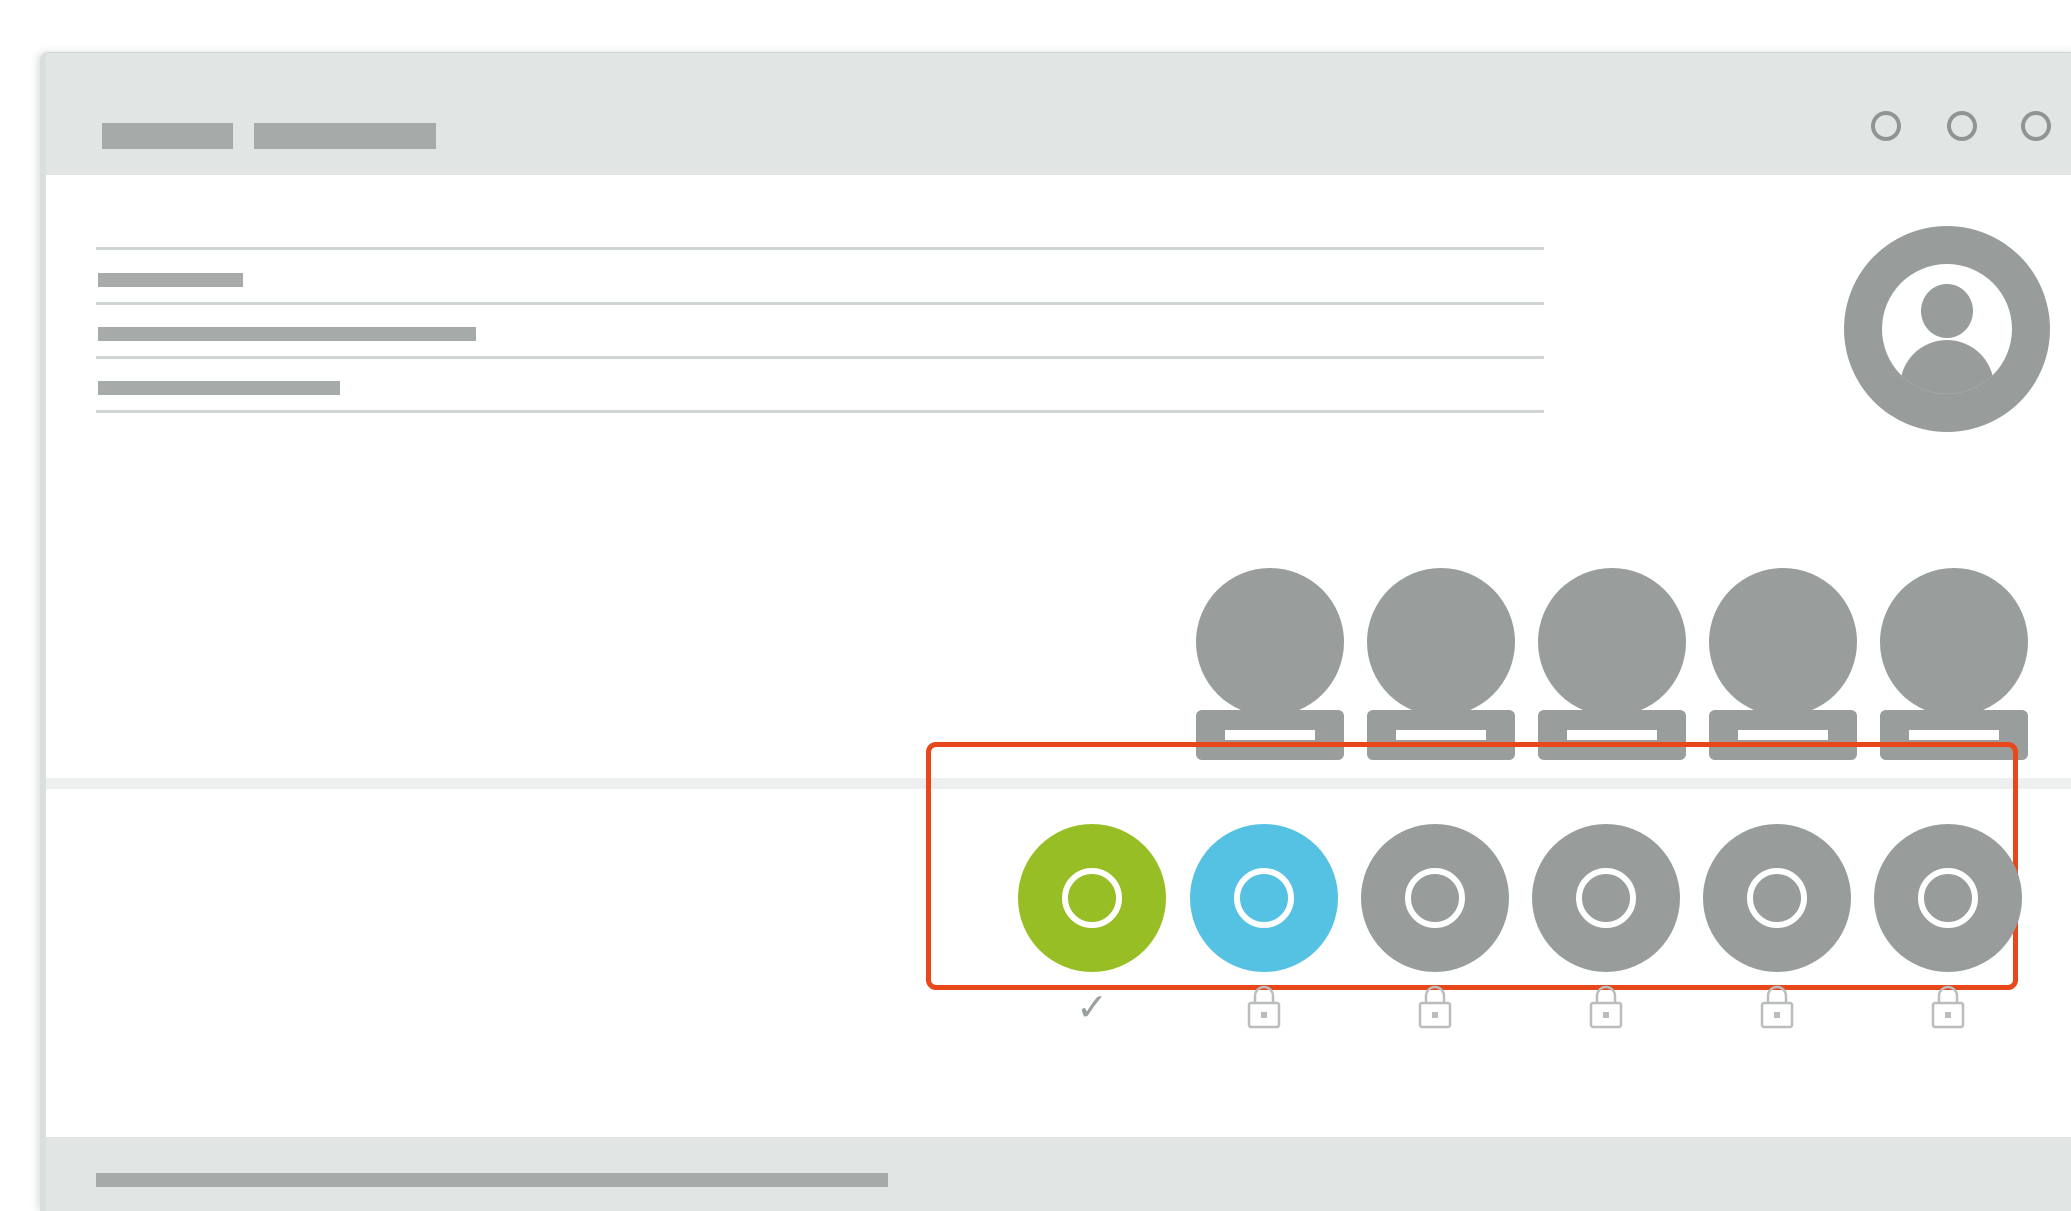 The width and height of the screenshot is (2071, 1211). I want to click on check-icon: ✓, so click(1092, 1007).